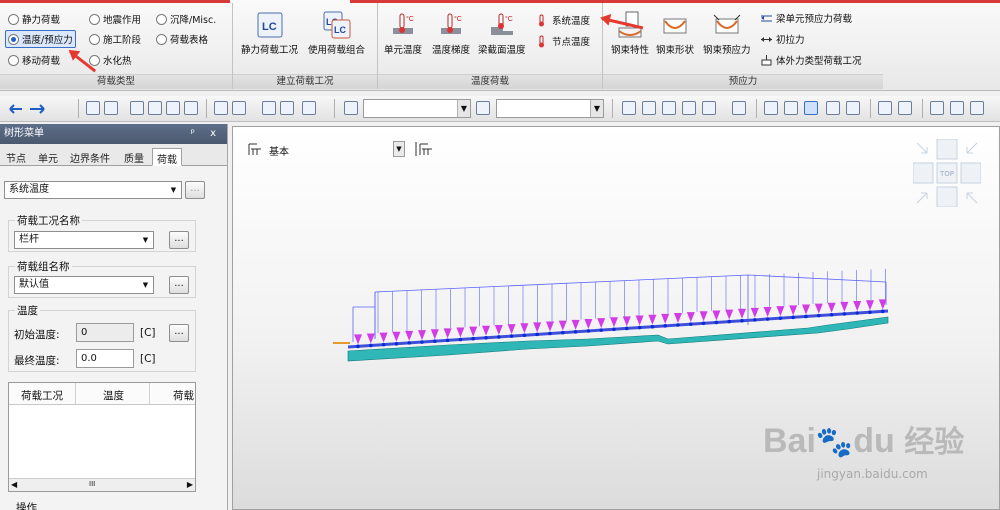  What do you see at coordinates (905, 108) in the screenshot?
I see `toolbar-elem-num-icon` at bounding box center [905, 108].